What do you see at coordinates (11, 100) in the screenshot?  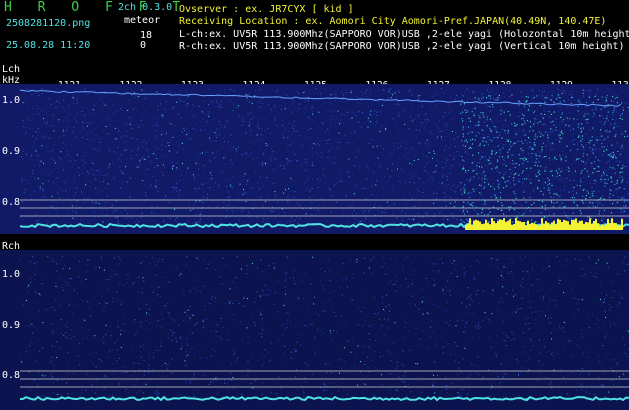 I see `lch-tick-1-0: 1.0` at bounding box center [11, 100].